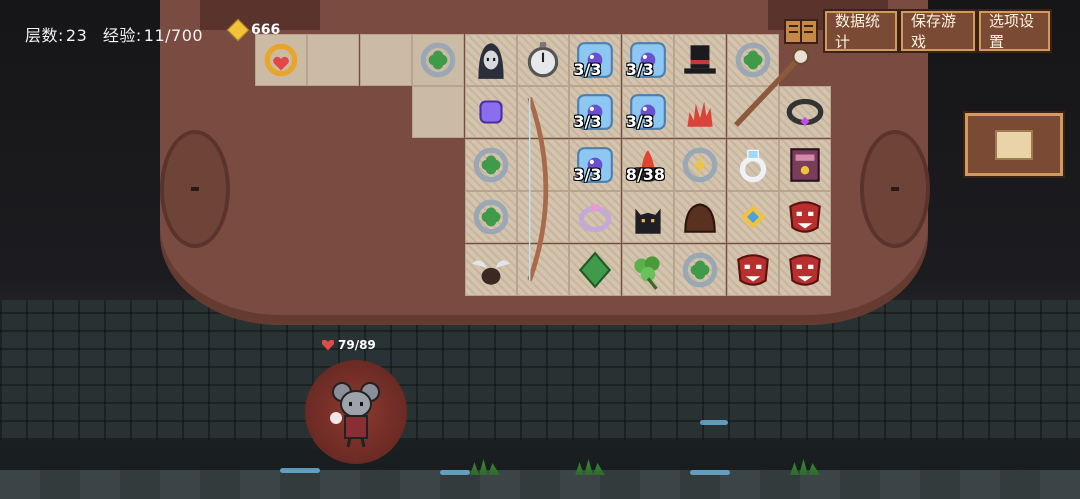 The width and height of the screenshot is (1080, 499). I want to click on stats-button: 数据统计, so click(861, 31).